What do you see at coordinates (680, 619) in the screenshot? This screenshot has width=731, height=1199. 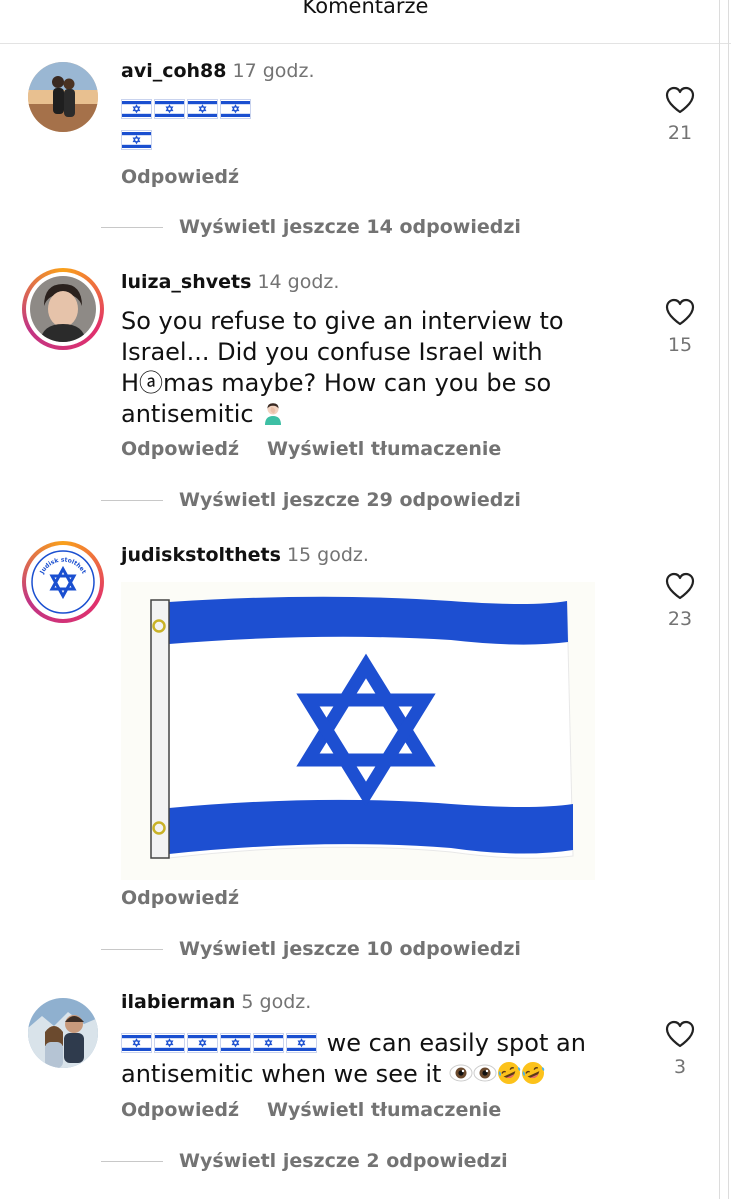 I see `like-count: 23` at bounding box center [680, 619].